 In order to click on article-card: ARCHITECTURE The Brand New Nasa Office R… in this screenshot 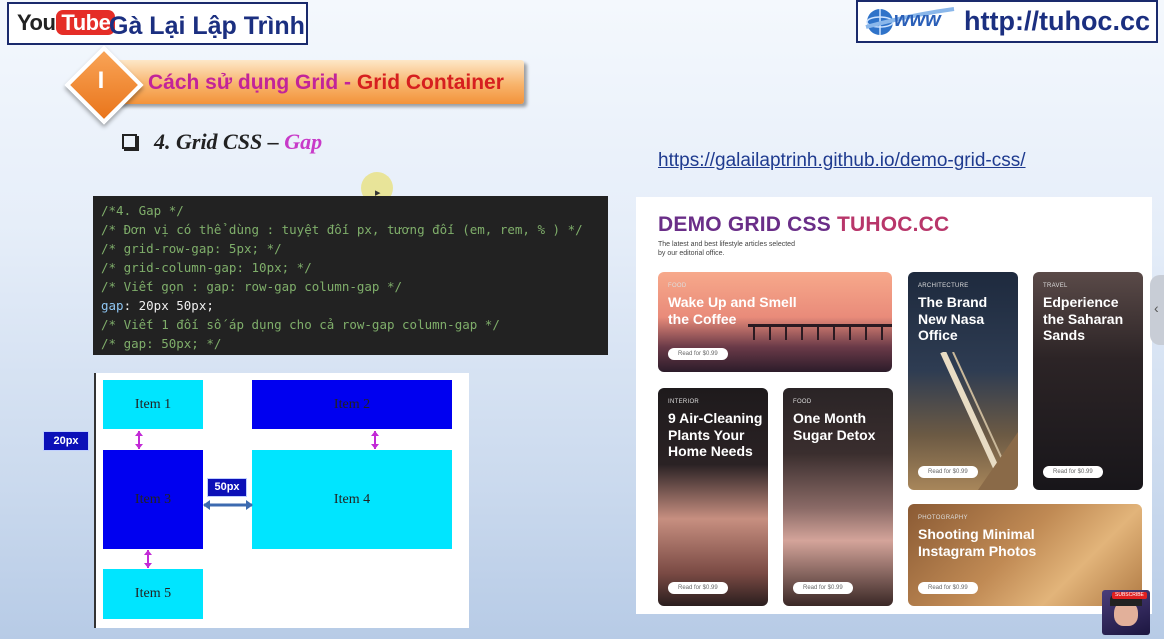, I will do `click(963, 381)`.